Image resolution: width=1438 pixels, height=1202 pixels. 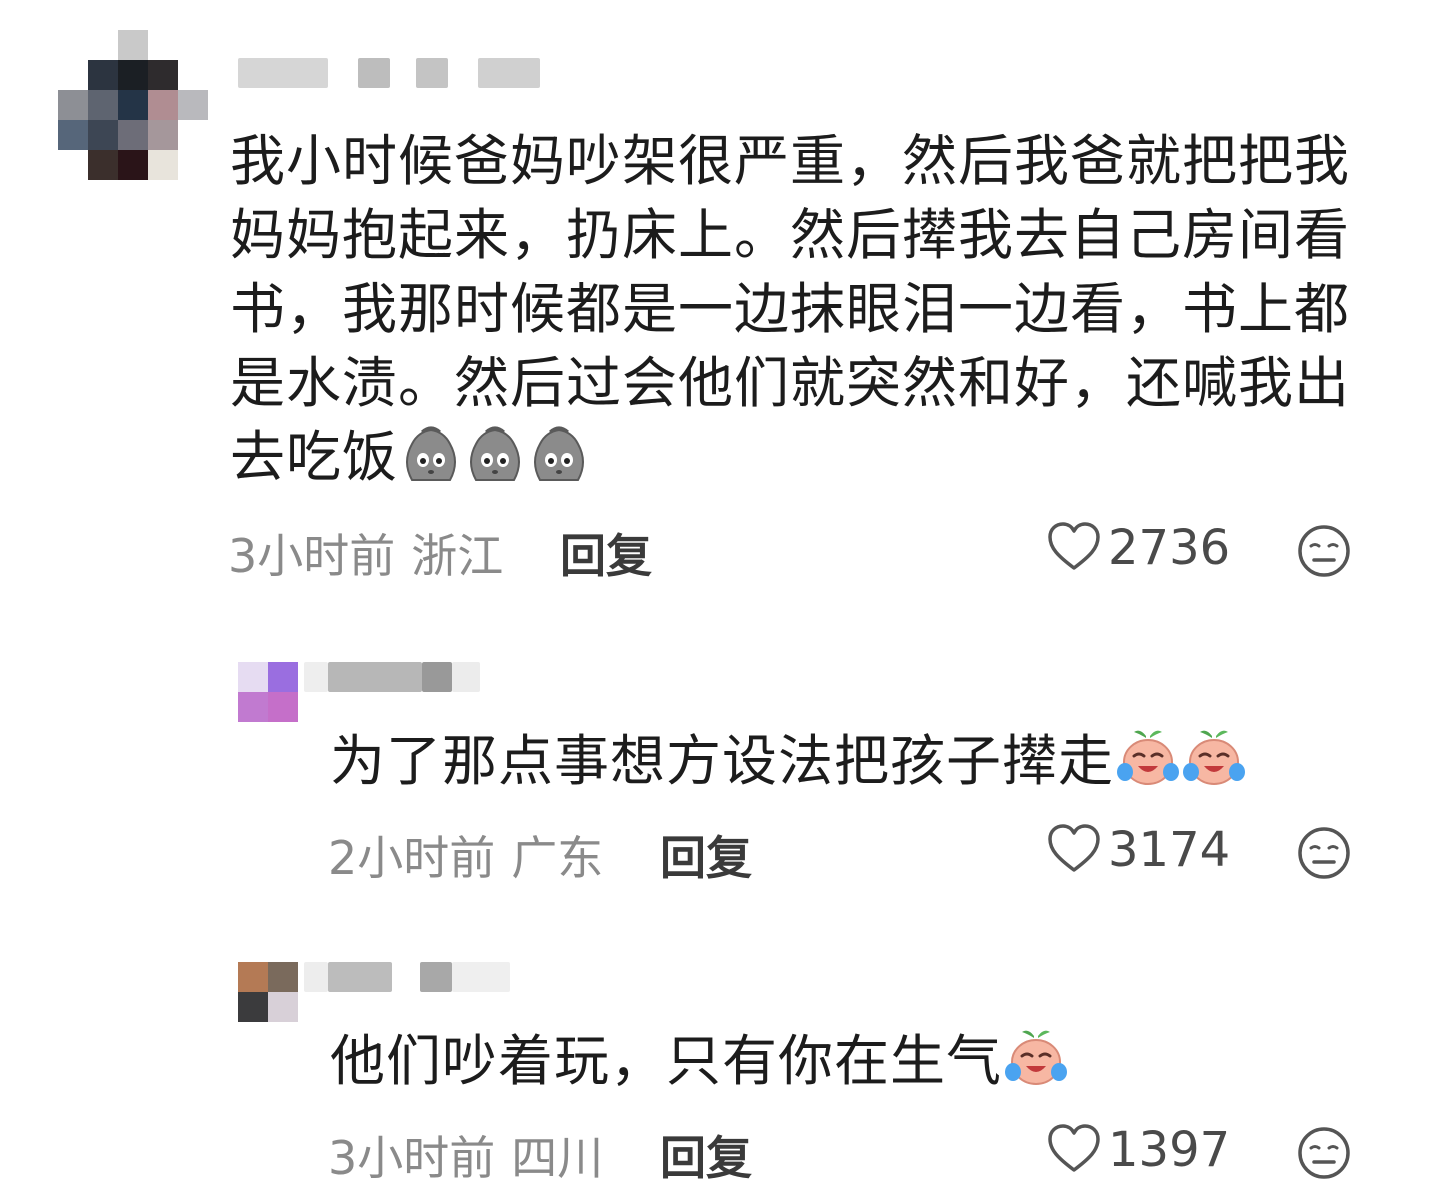 I want to click on like-button: 2736, so click(x=1138, y=548).